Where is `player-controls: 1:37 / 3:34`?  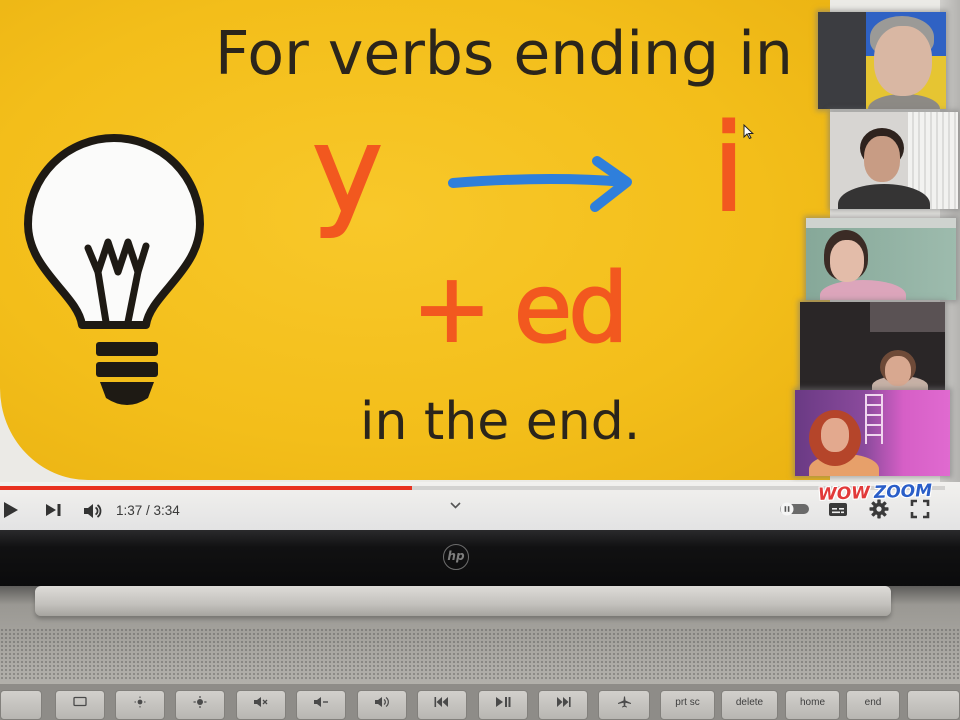 player-controls: 1:37 / 3:34 is located at coordinates (480, 506).